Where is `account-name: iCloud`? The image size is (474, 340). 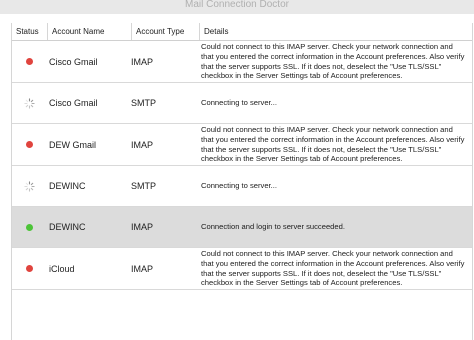
account-name: iCloud is located at coordinates (62, 268).